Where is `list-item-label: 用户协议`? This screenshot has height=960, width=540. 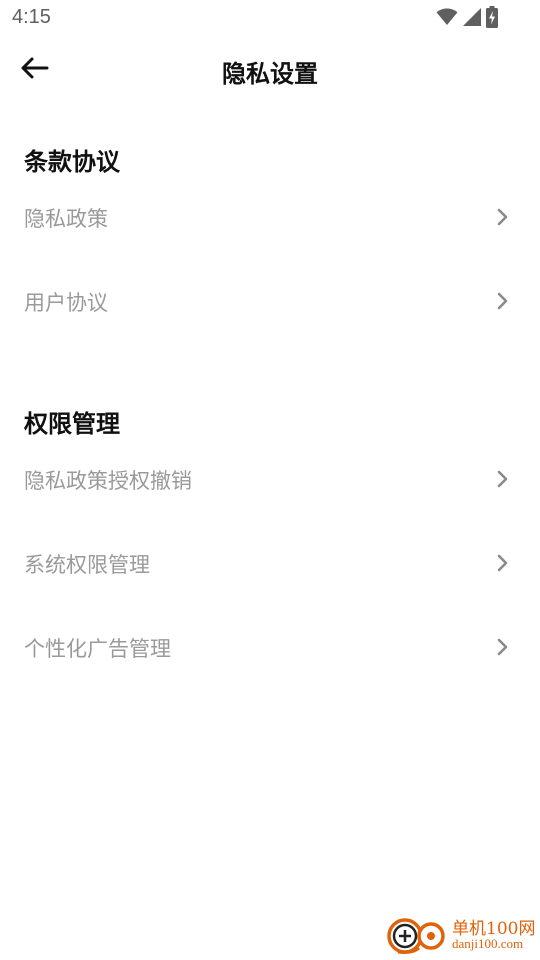
list-item-label: 用户协议 is located at coordinates (66, 303).